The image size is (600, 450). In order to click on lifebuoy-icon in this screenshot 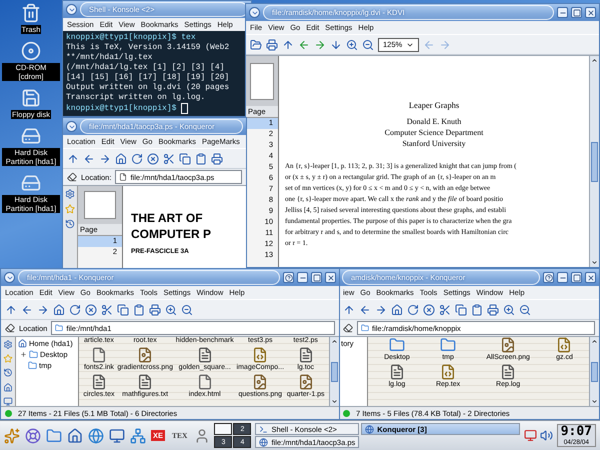, I will do `click(33, 436)`.